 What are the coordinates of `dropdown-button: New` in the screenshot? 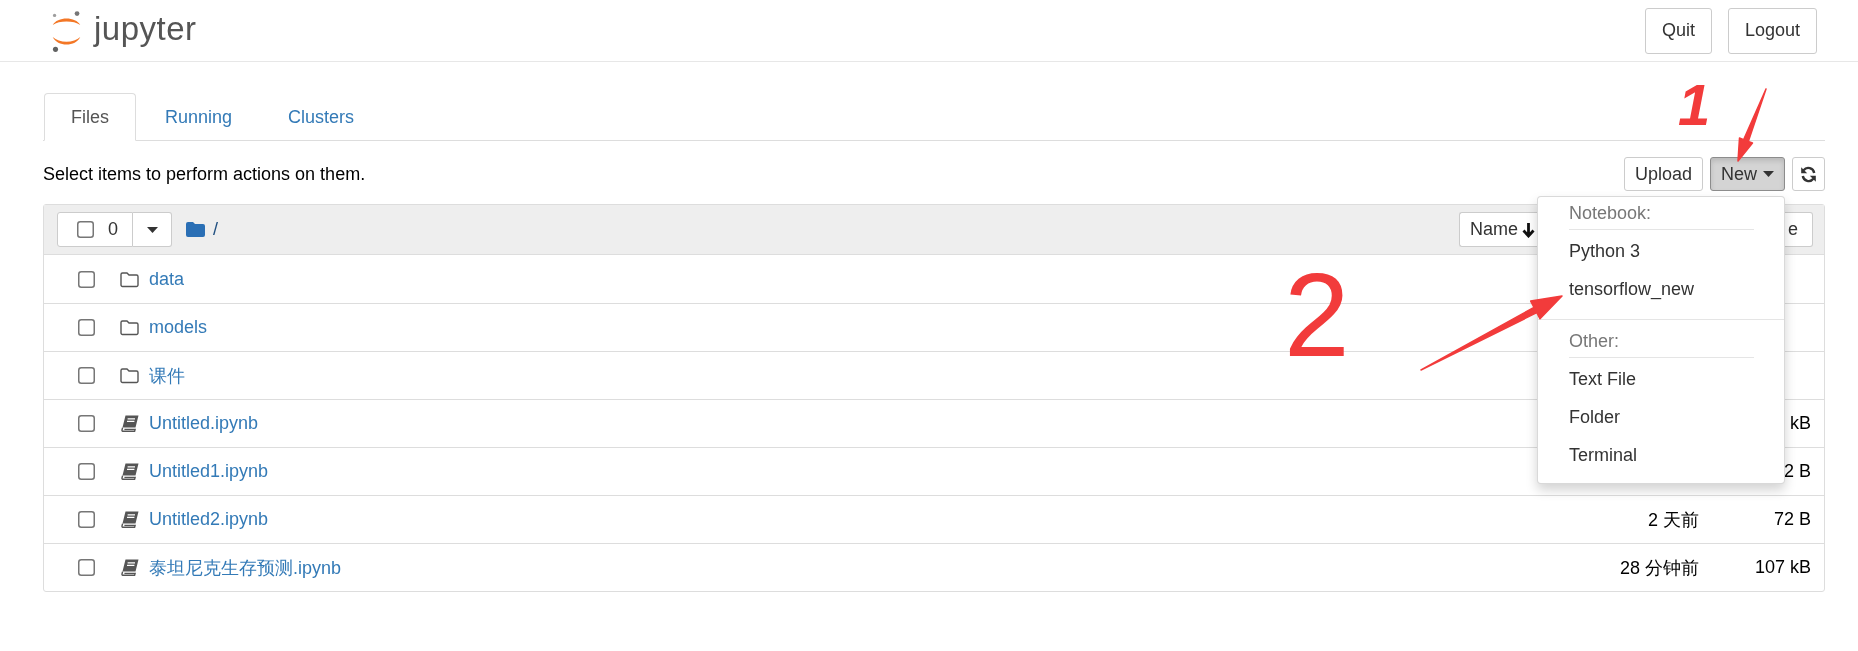 It's located at (1747, 174).